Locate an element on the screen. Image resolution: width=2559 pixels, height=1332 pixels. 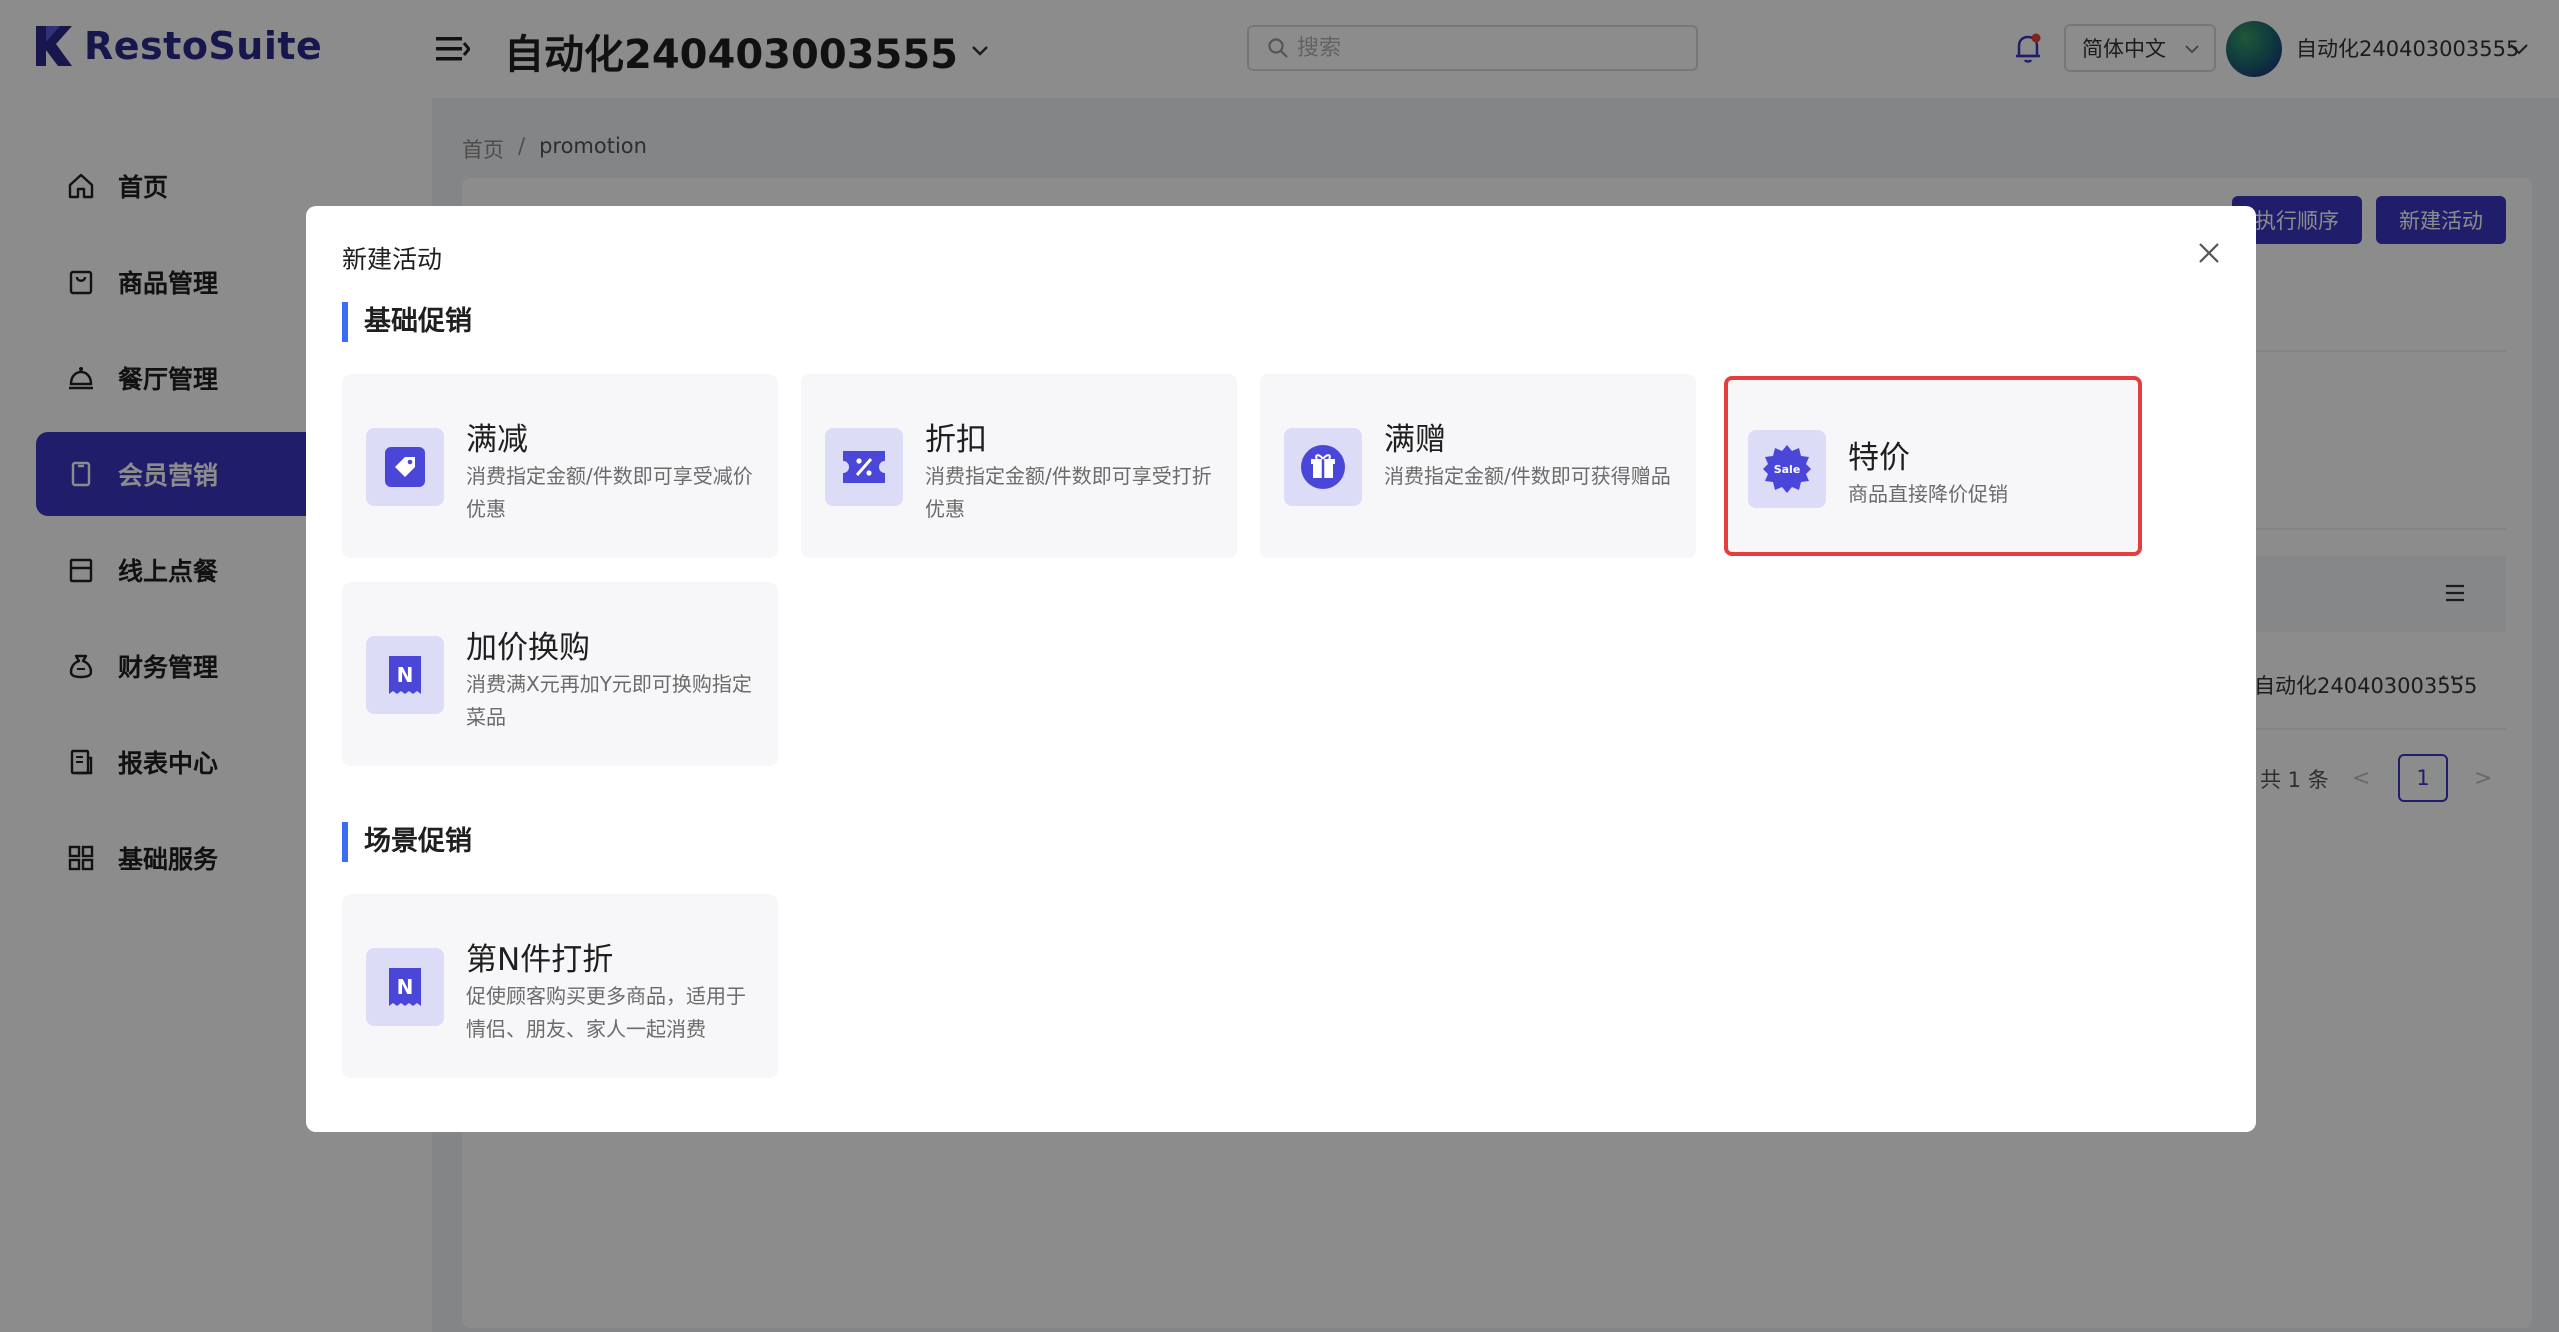
promo-desc: 促使顾客购买更多商品，适用于情侣、朋友、家人一起消费 is located at coordinates (606, 1012).